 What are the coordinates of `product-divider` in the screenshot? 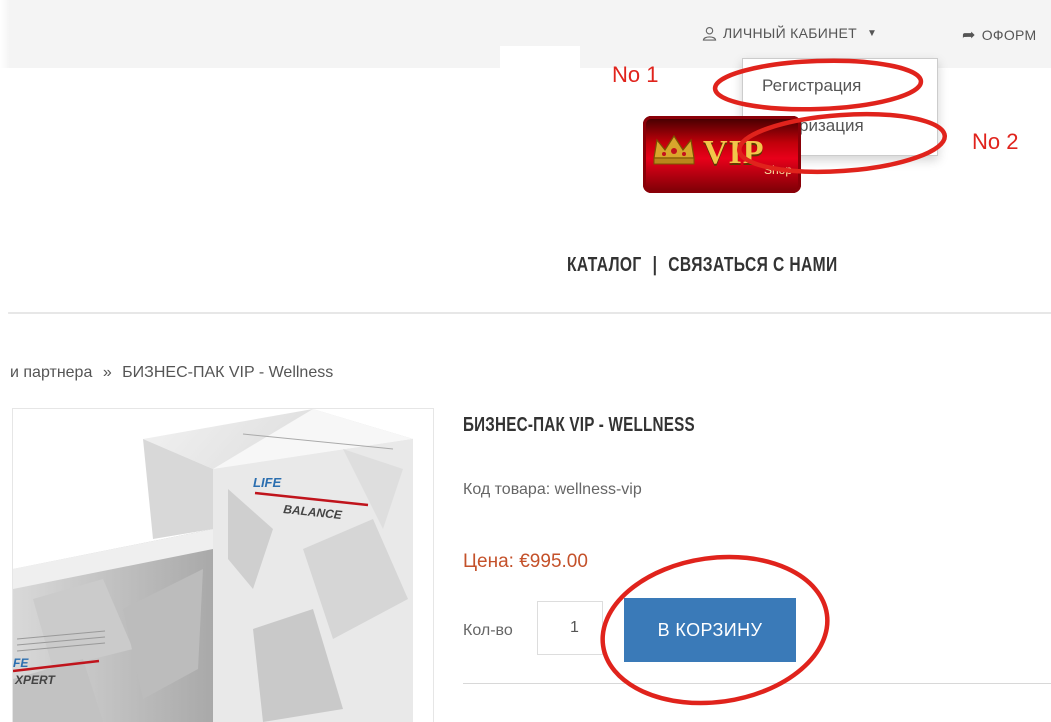 It's located at (757, 683).